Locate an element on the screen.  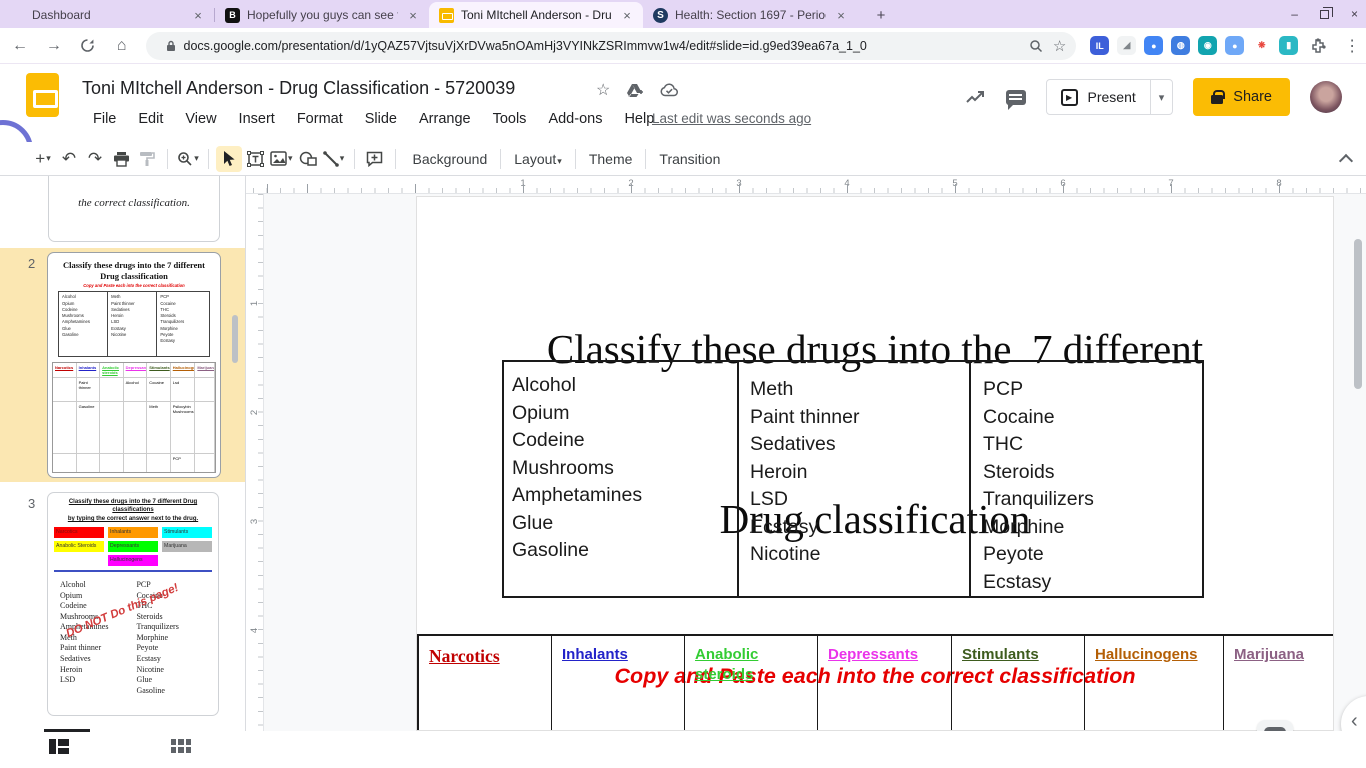
theme-button: Theme is located at coordinates (611, 159).